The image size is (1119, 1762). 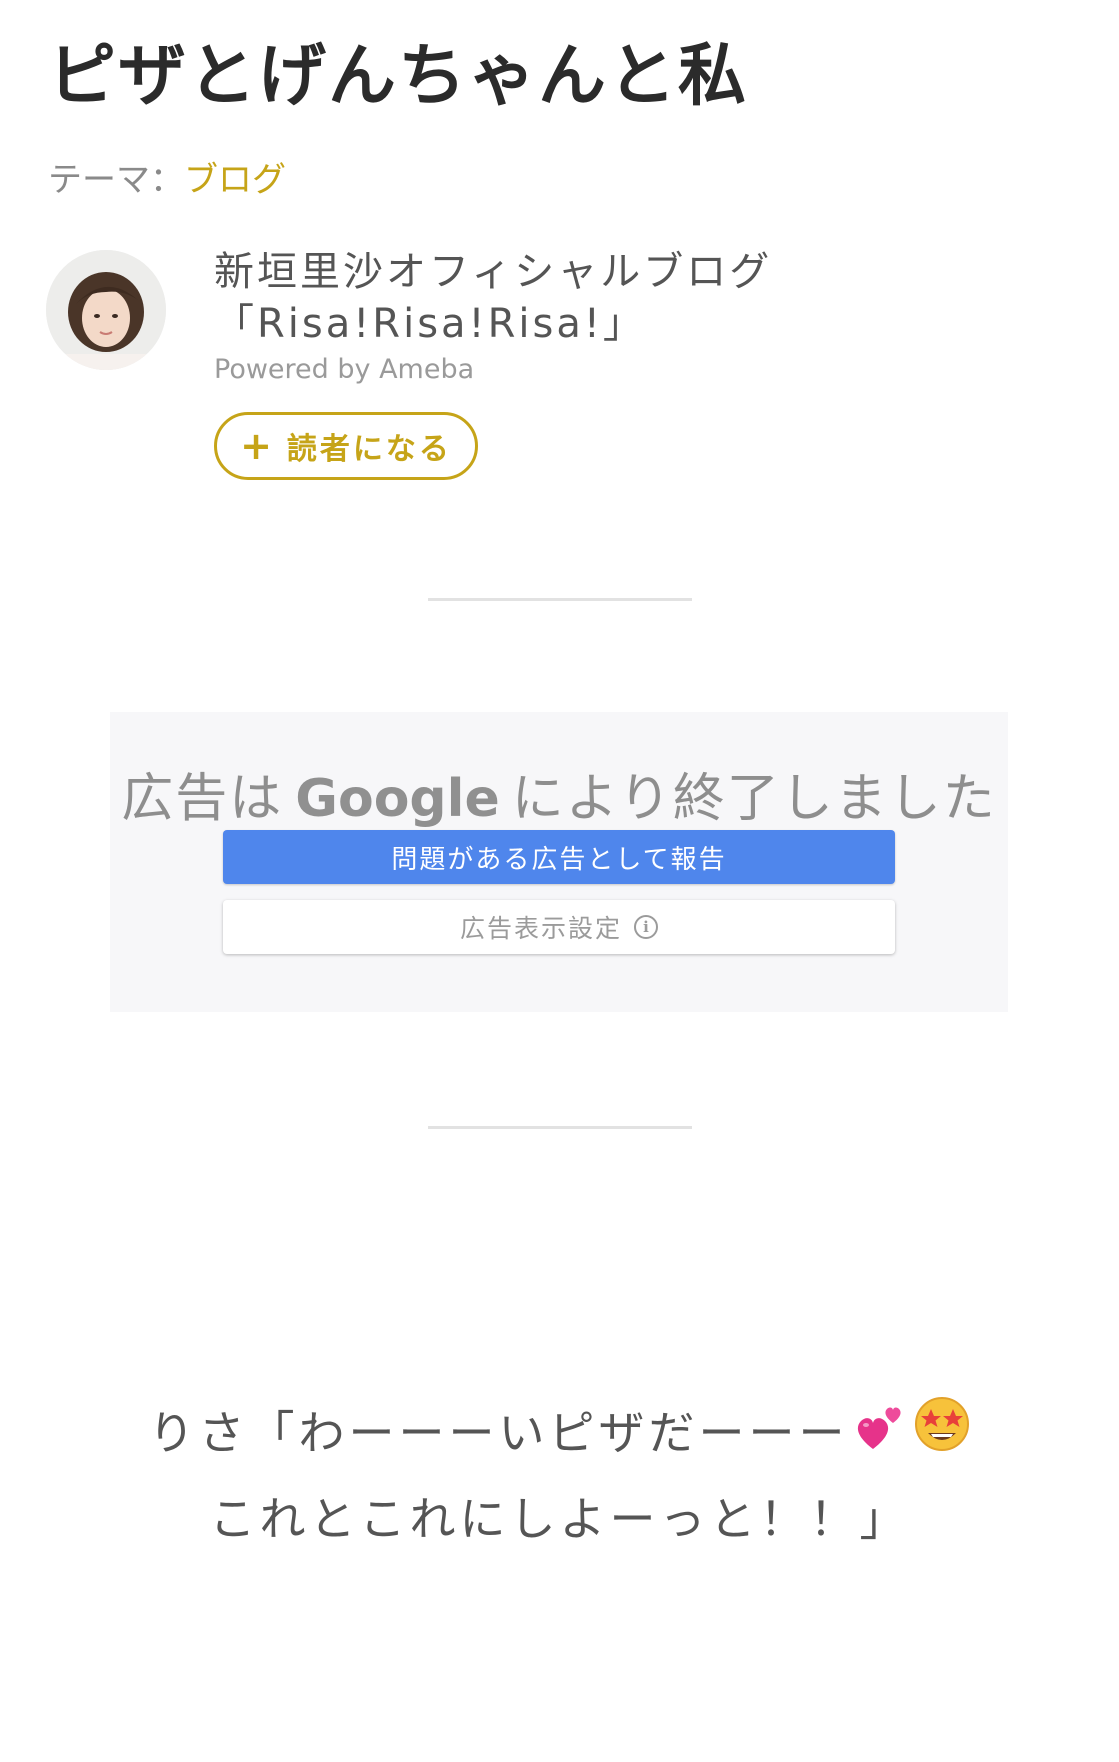 I want to click on theme-link: ブログ, so click(x=235, y=180).